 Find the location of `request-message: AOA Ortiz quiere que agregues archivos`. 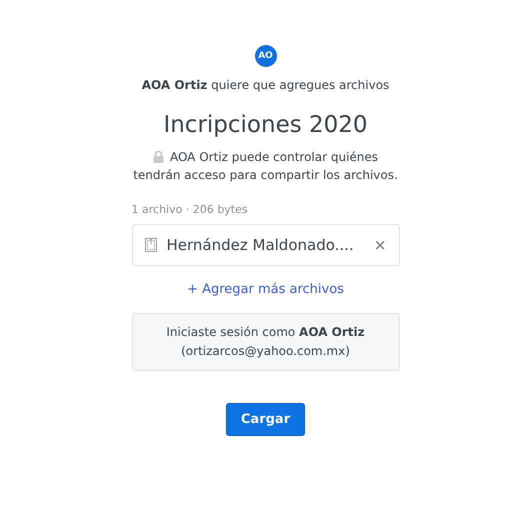

request-message: AOA Ortiz quiere que agregues archivos is located at coordinates (266, 85).